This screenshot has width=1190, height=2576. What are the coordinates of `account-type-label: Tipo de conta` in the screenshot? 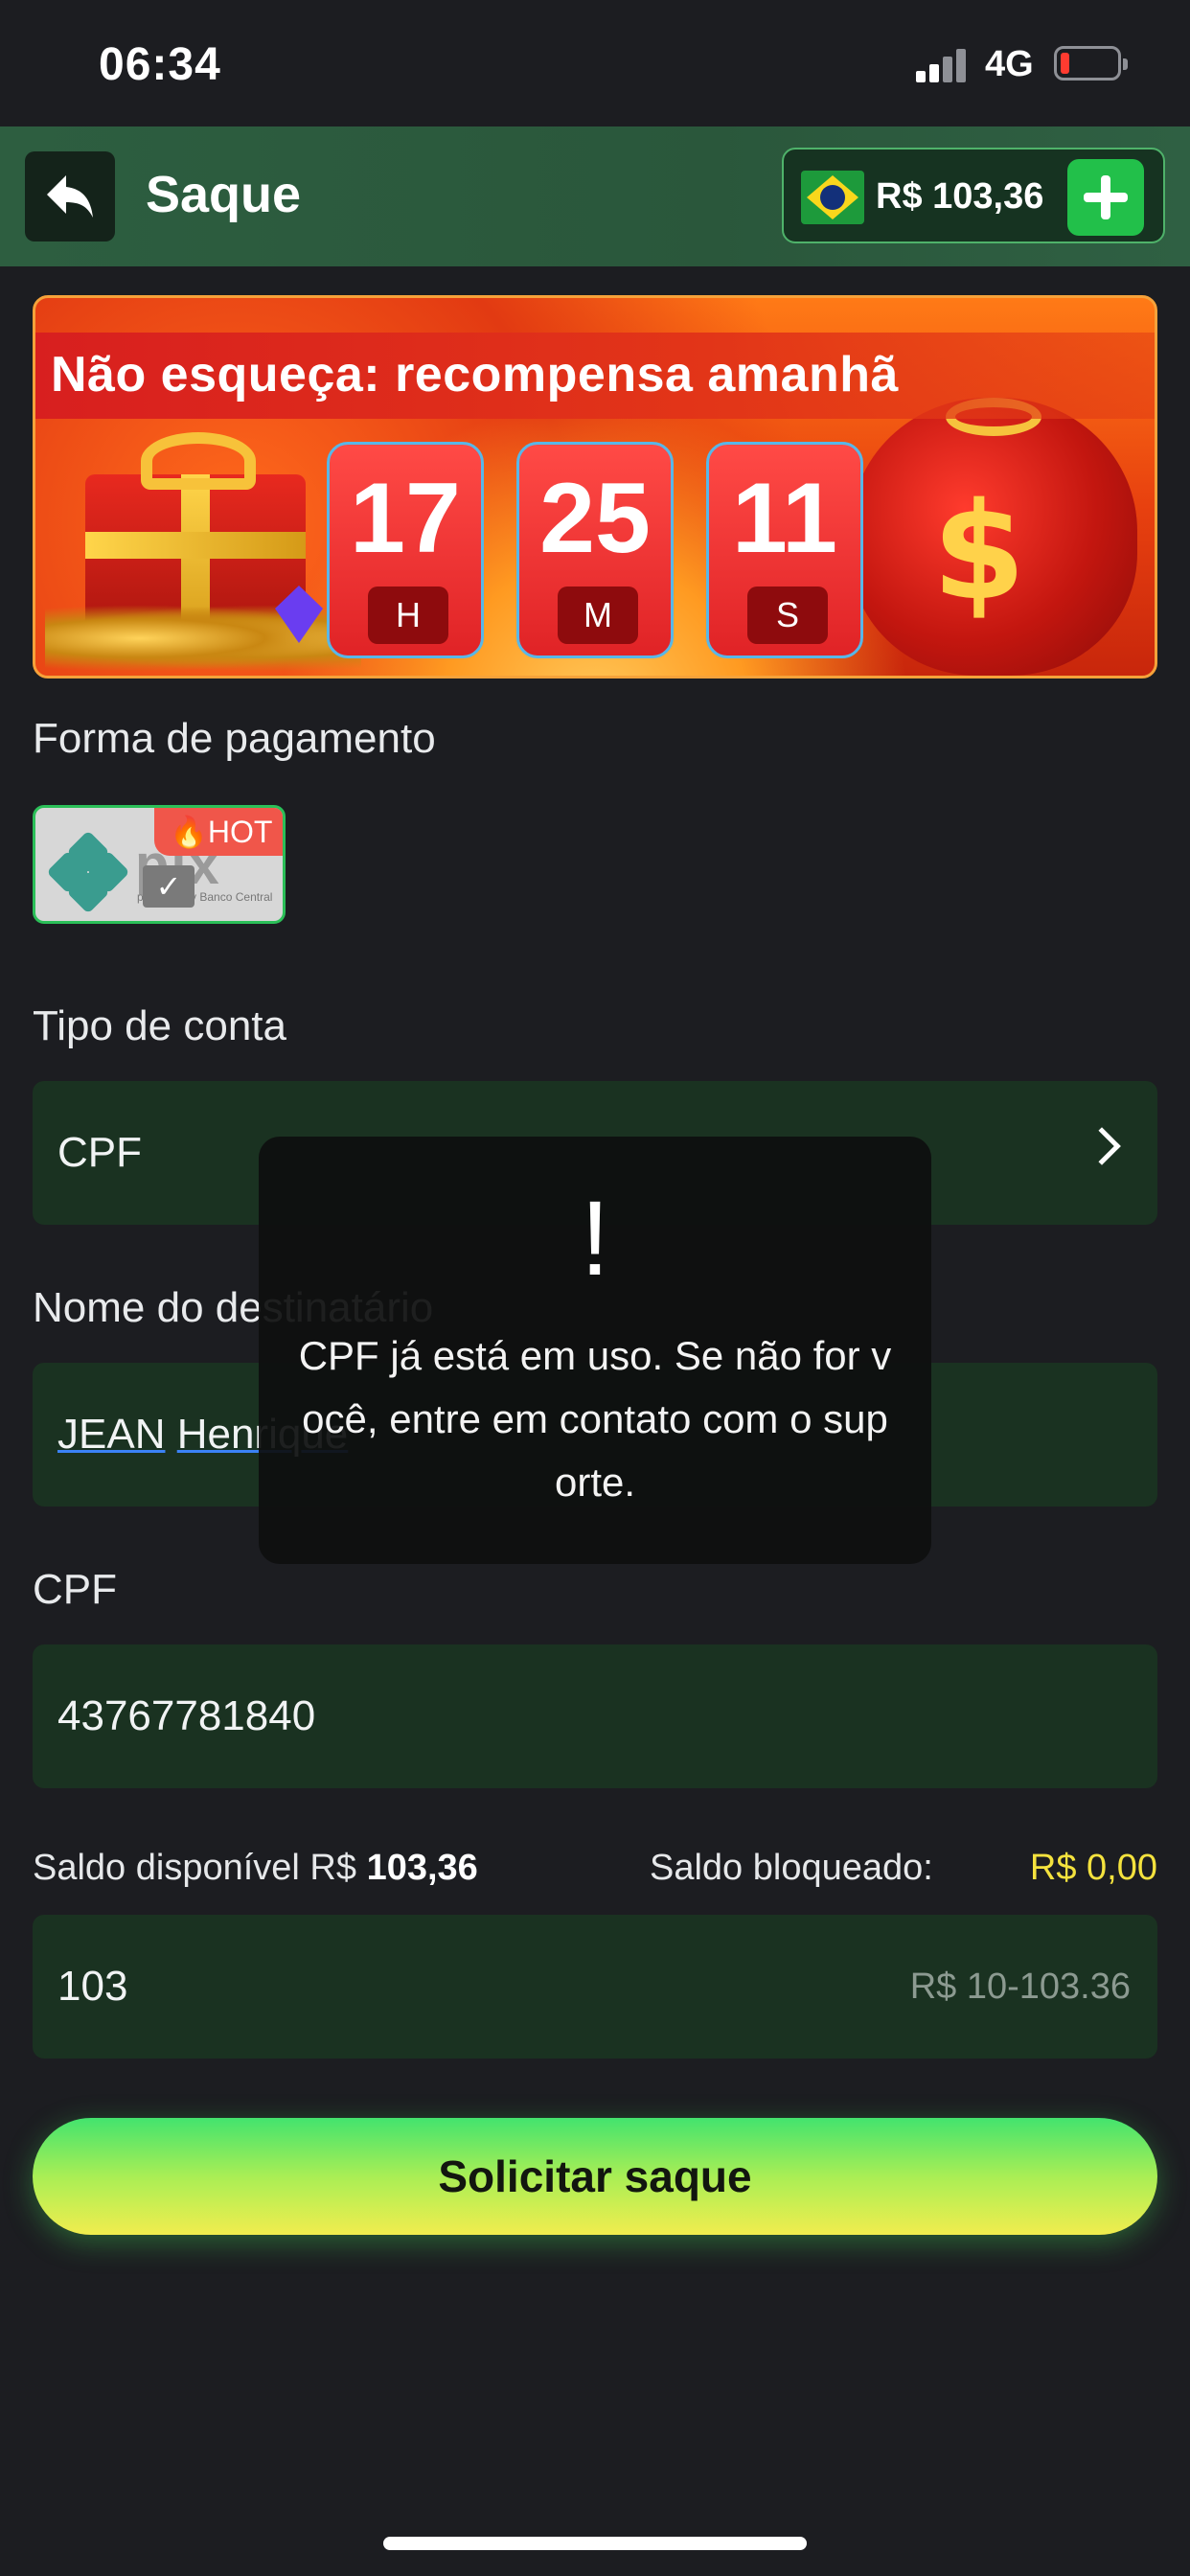 It's located at (159, 1025).